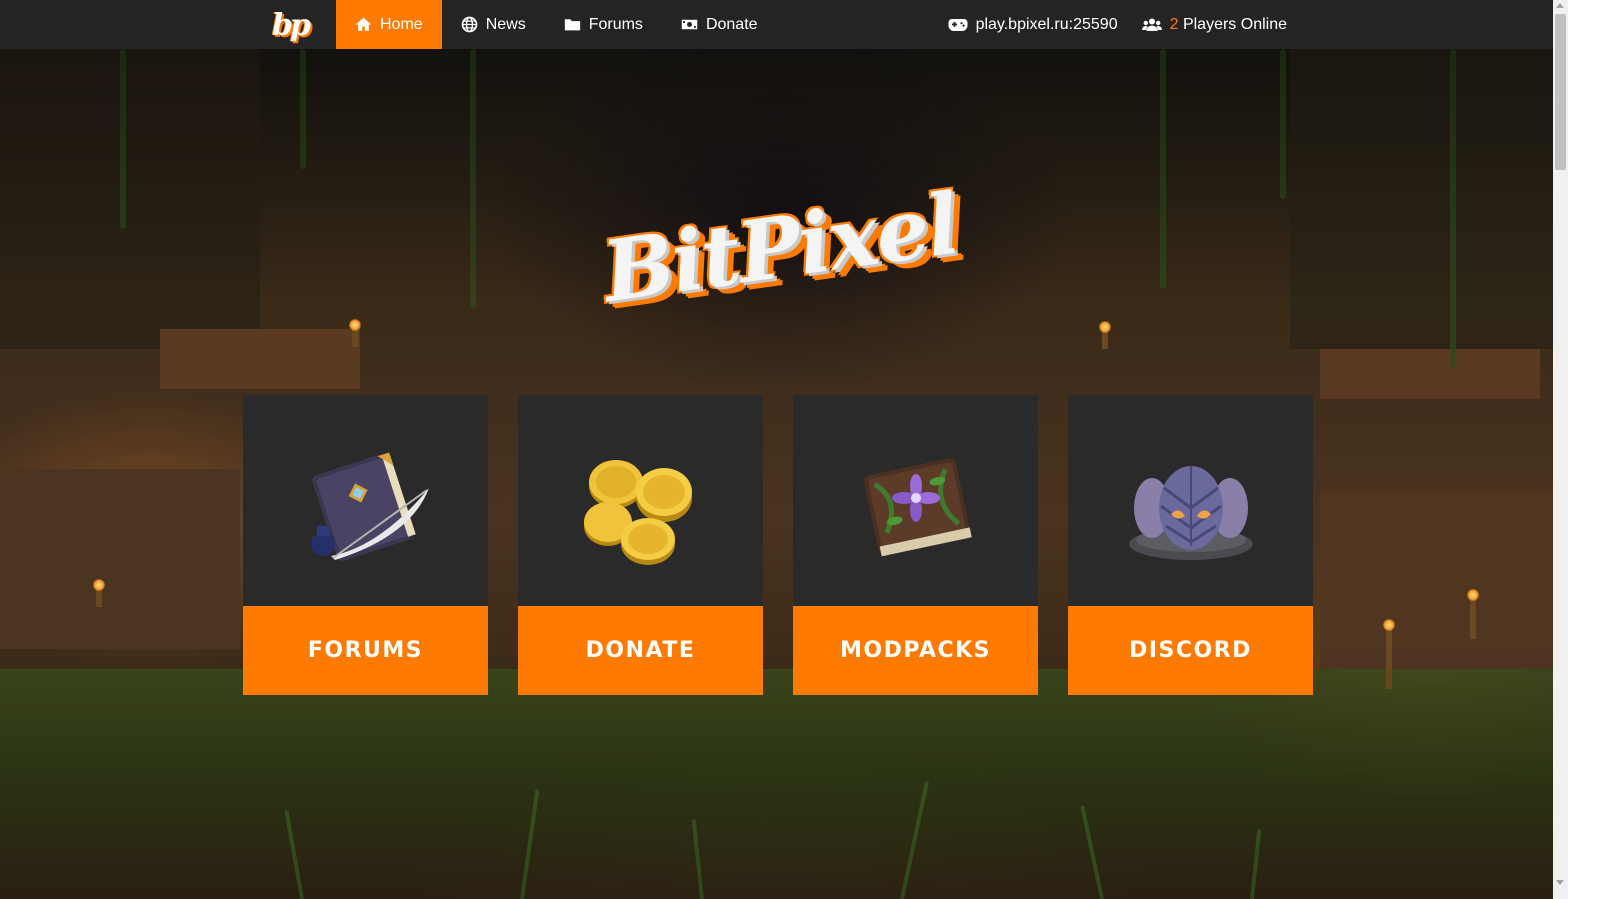  What do you see at coordinates (689, 24) in the screenshot?
I see `money-icon` at bounding box center [689, 24].